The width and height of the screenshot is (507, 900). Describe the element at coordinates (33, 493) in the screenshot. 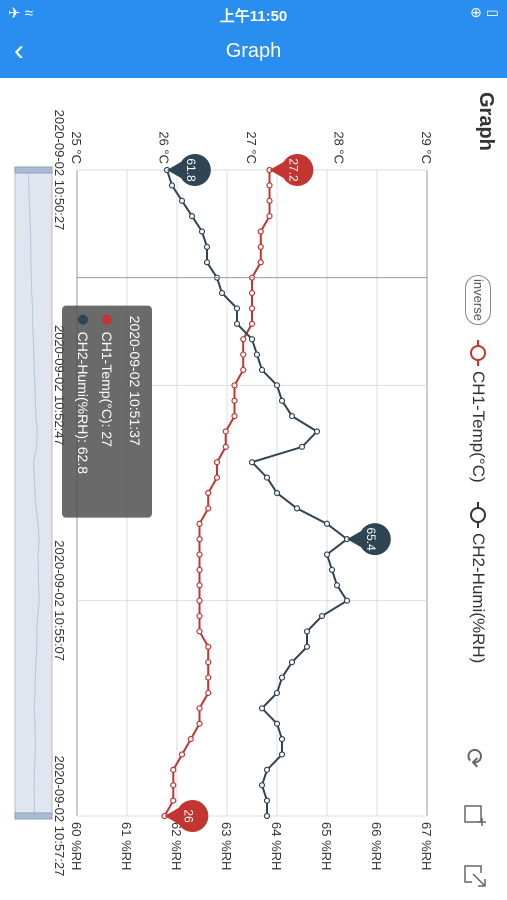

I see `data-zoom-slider` at that location.